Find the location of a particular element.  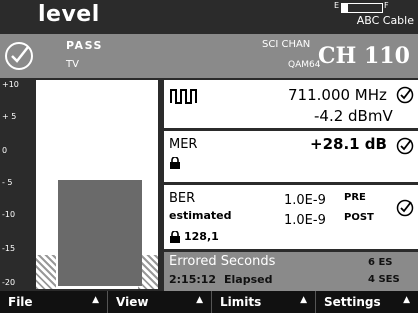

battery-full-label: F is located at coordinates (386, 5).